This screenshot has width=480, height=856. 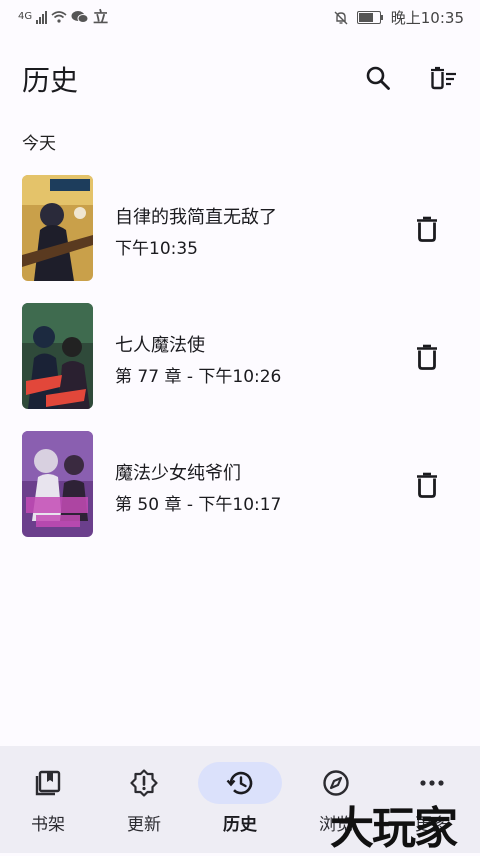 I want to click on status-right: 晚上10:35, so click(x=398, y=17).